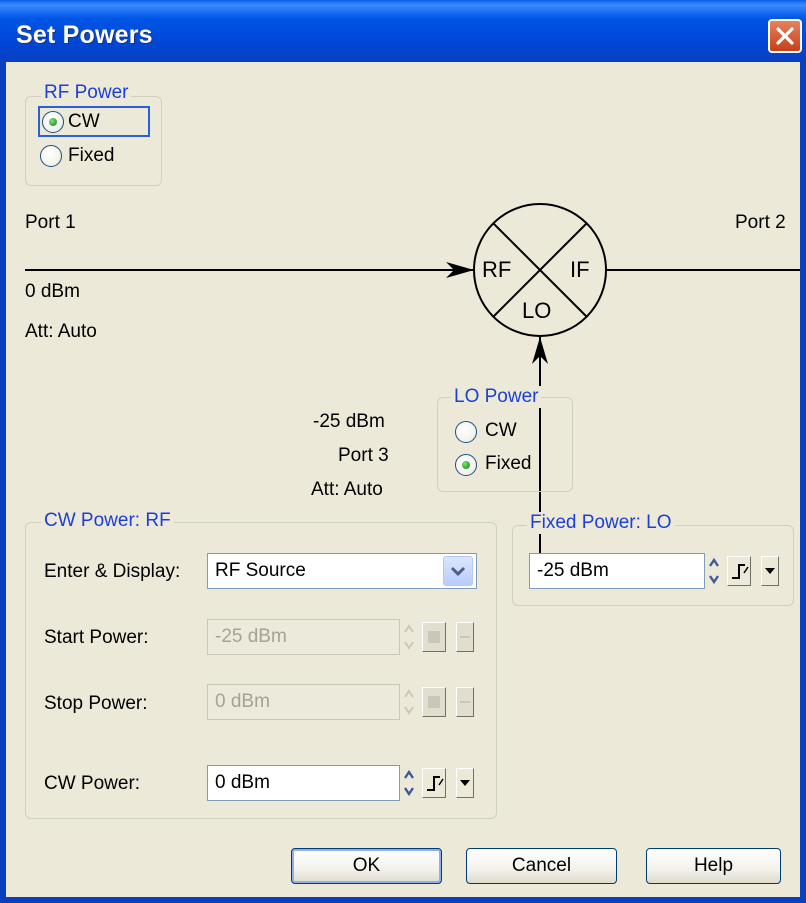 This screenshot has height=903, width=806. What do you see at coordinates (713, 866) in the screenshot?
I see `help-button: Help` at bounding box center [713, 866].